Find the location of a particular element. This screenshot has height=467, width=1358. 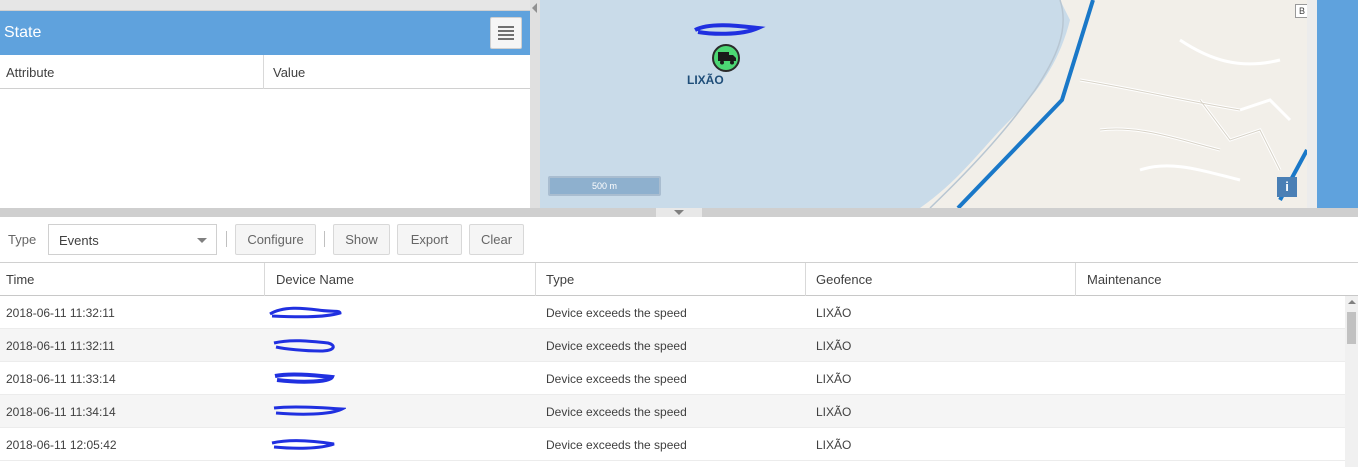

cell-time: 2018-06-11 12:05:42 is located at coordinates (61, 445).